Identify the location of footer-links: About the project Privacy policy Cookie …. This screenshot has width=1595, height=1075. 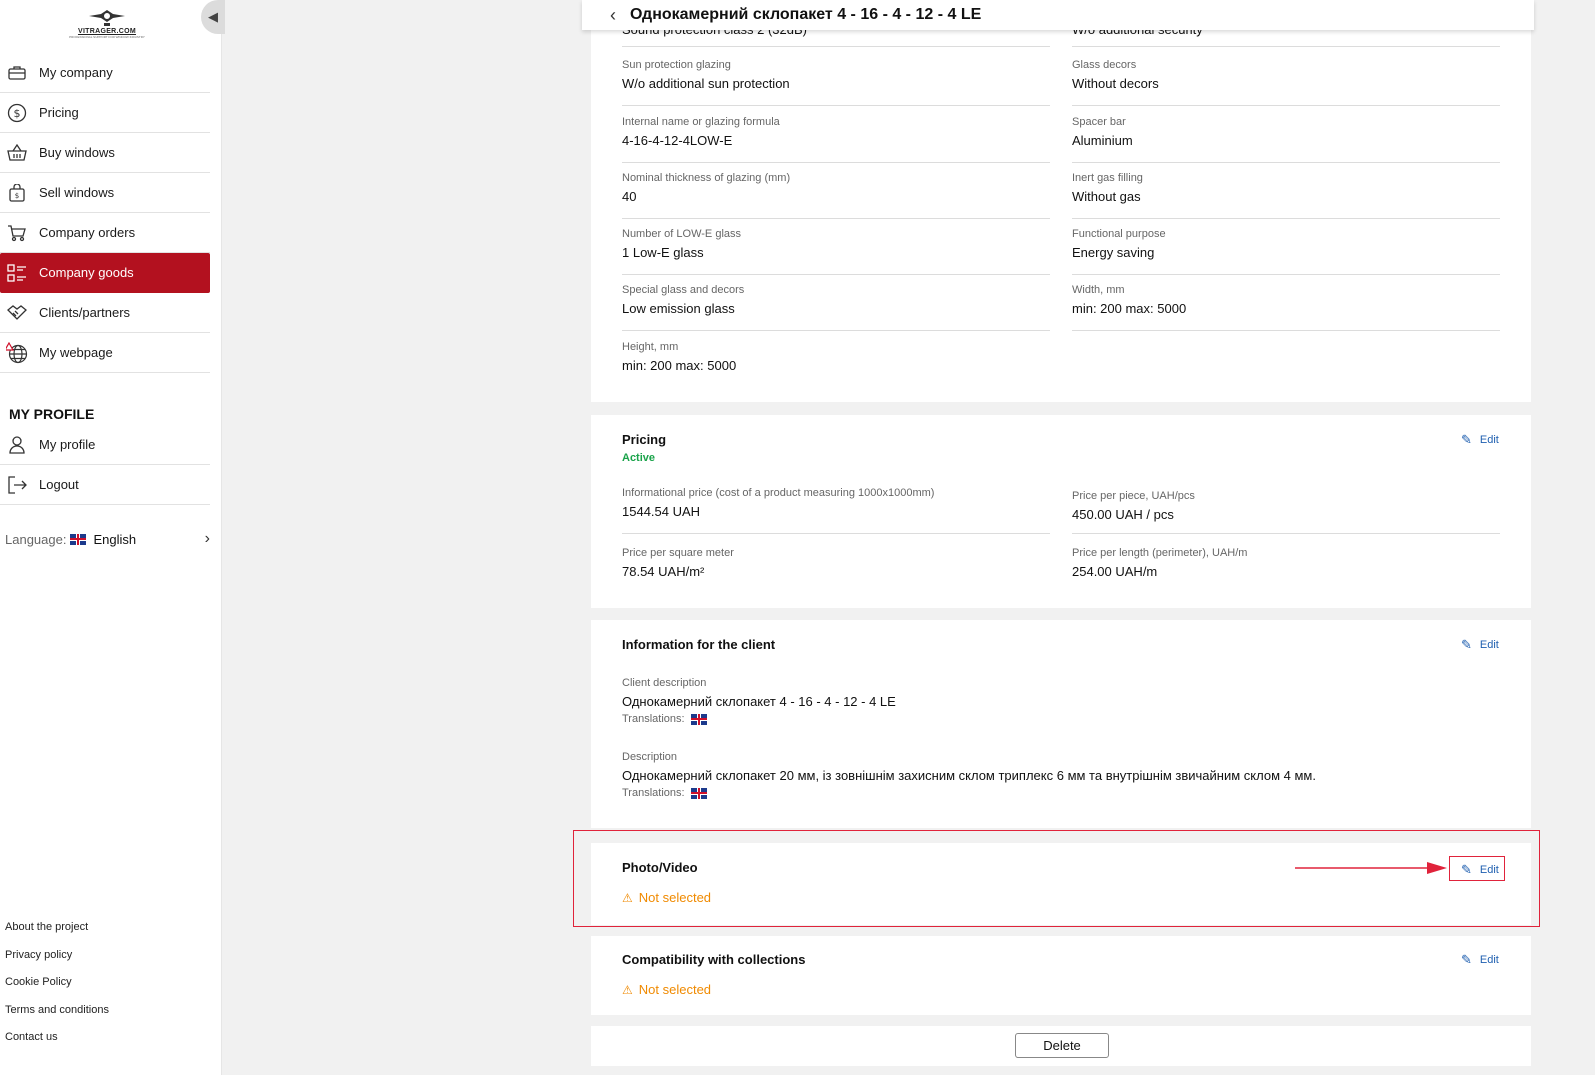
(57, 987).